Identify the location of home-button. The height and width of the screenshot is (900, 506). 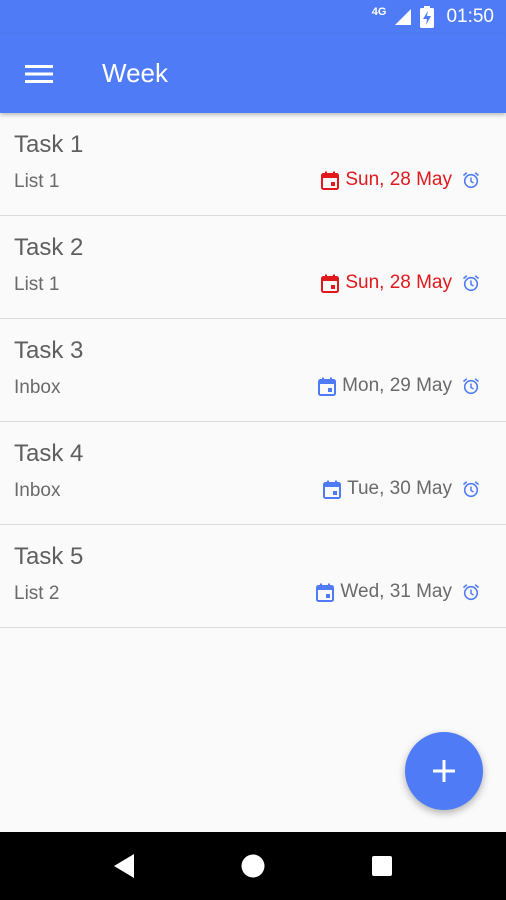
(253, 866).